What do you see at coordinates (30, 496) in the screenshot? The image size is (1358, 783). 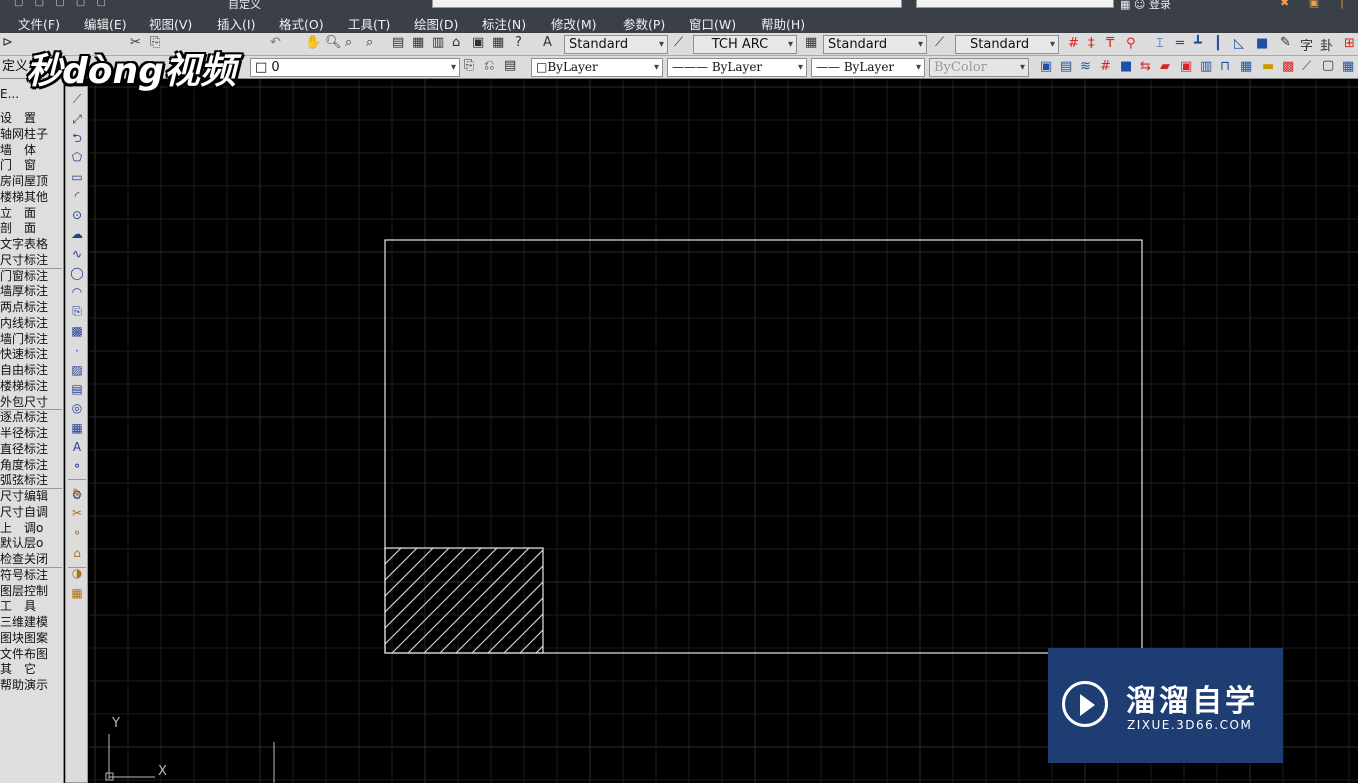 I see `screen-menu-item: 尺寸编辑` at bounding box center [30, 496].